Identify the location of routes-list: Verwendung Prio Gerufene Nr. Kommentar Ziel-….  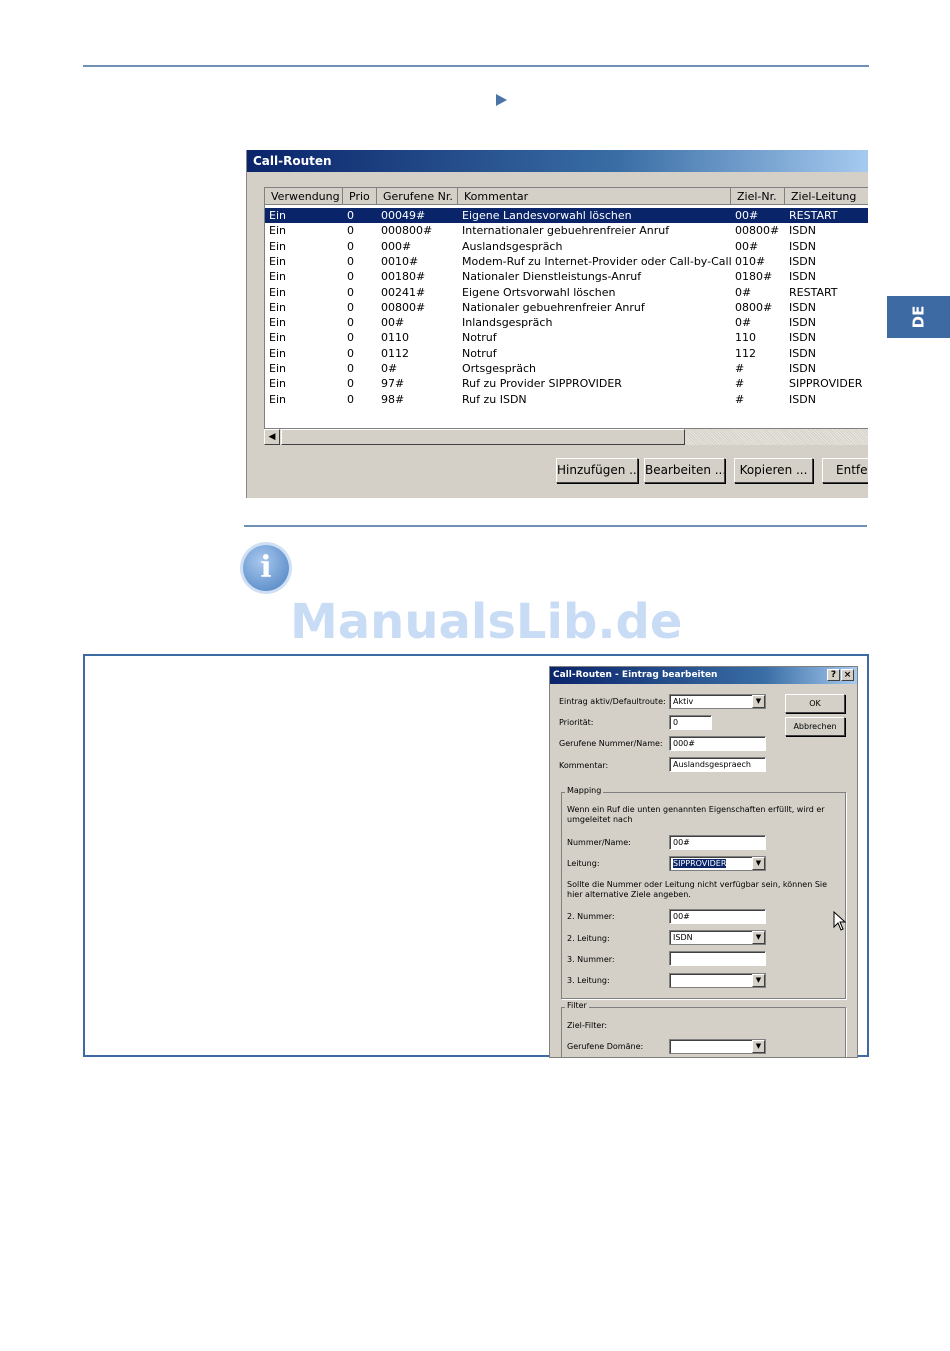
(566, 316).